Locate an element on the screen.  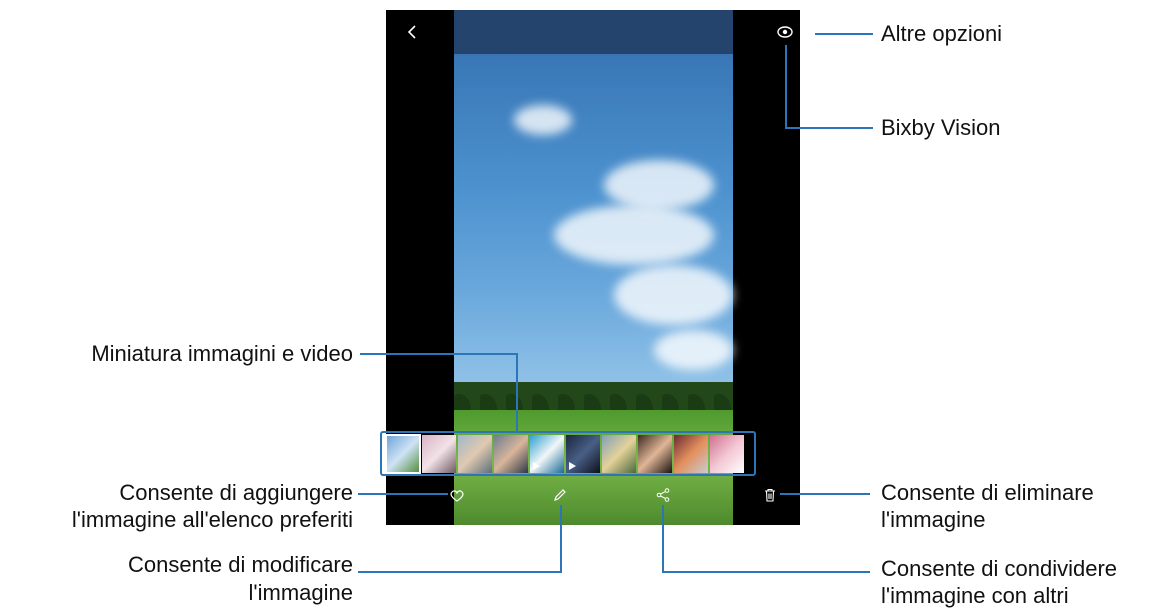
pencil-icon is located at coordinates (560, 495).